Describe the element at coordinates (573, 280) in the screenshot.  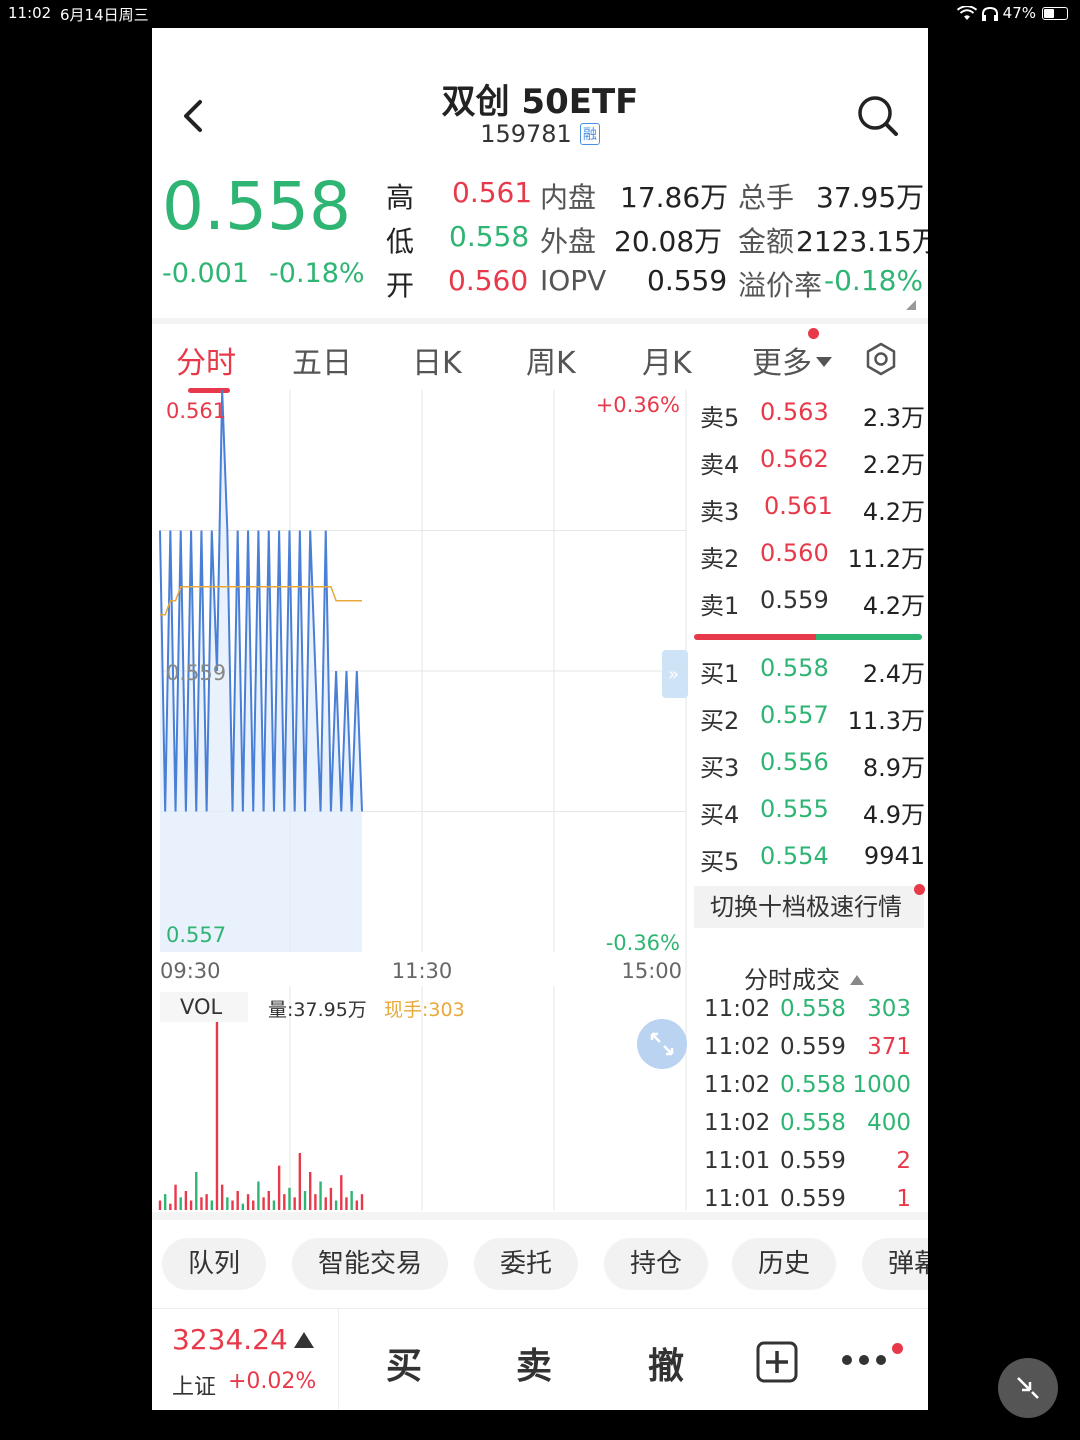
I see `quote-iopv-label: IOPV` at that location.